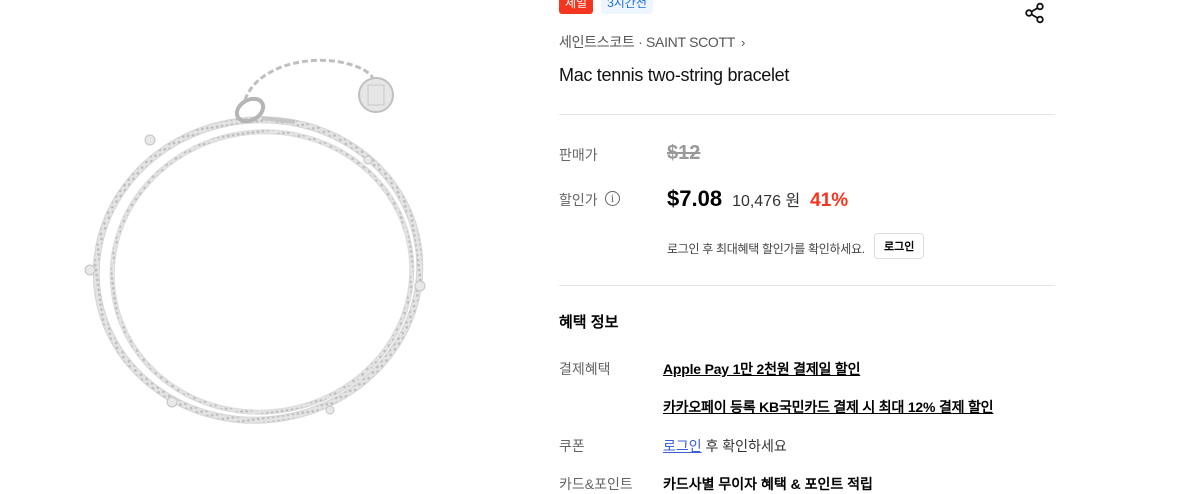  Describe the element at coordinates (596, 484) in the screenshot. I see `card-point-label: 카드&포인트` at that location.